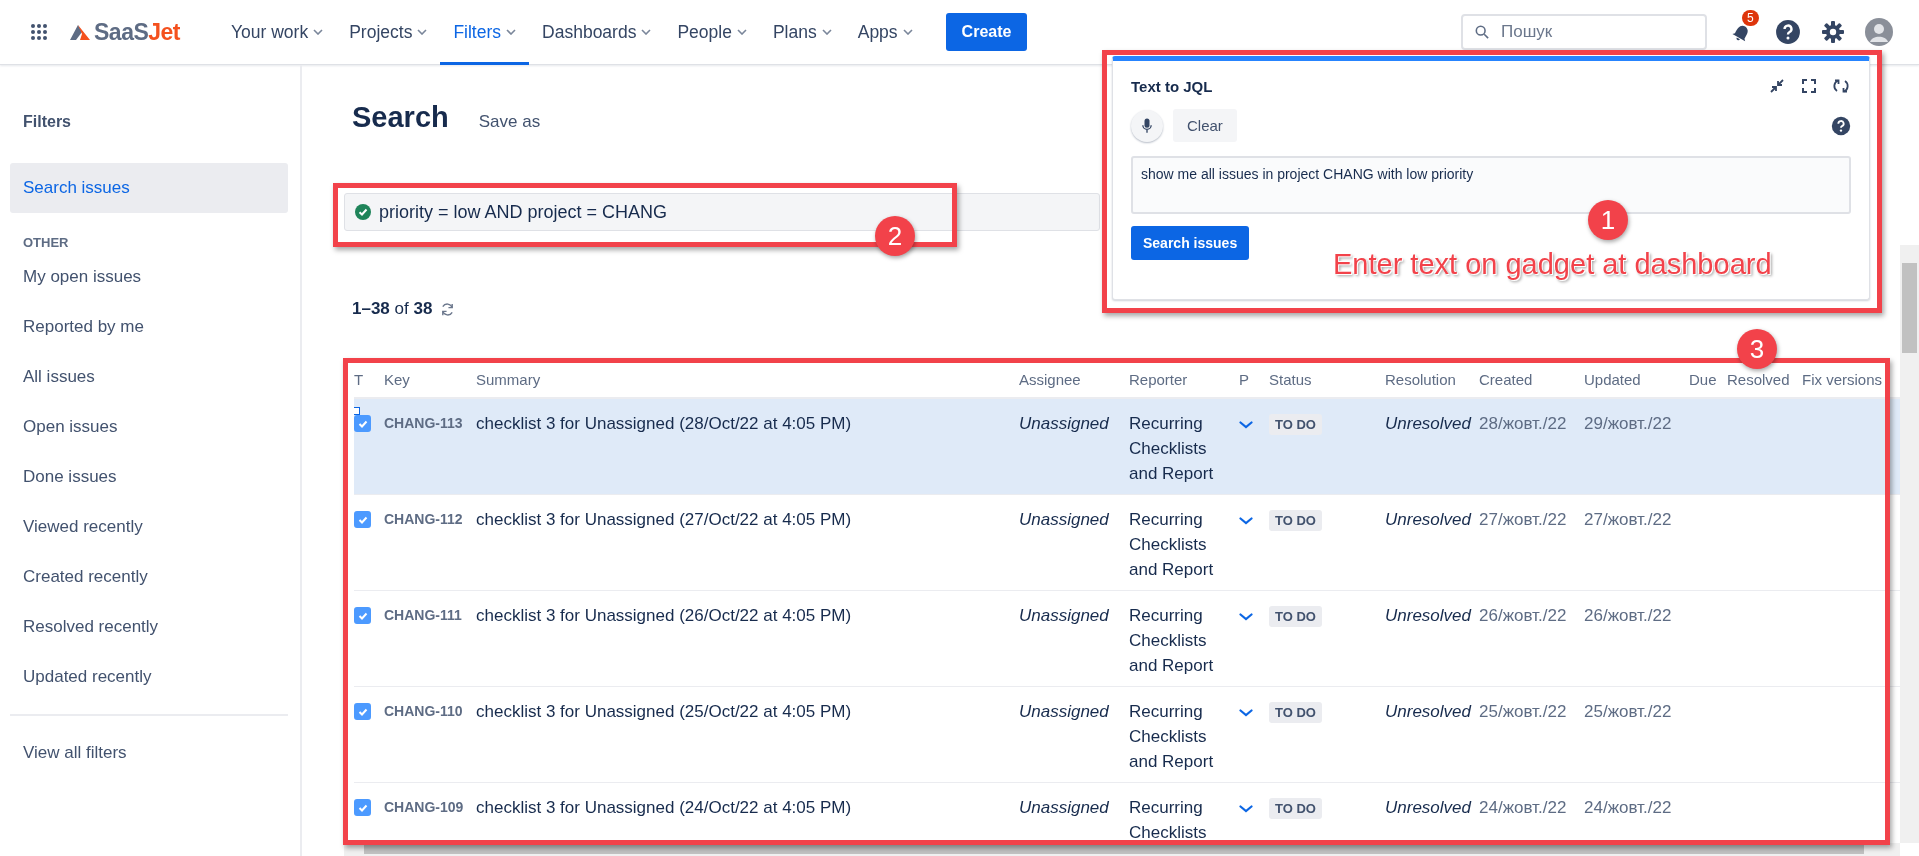 This screenshot has width=1919, height=856. What do you see at coordinates (137, 32) in the screenshot?
I see `logo-text: SaaSJet` at bounding box center [137, 32].